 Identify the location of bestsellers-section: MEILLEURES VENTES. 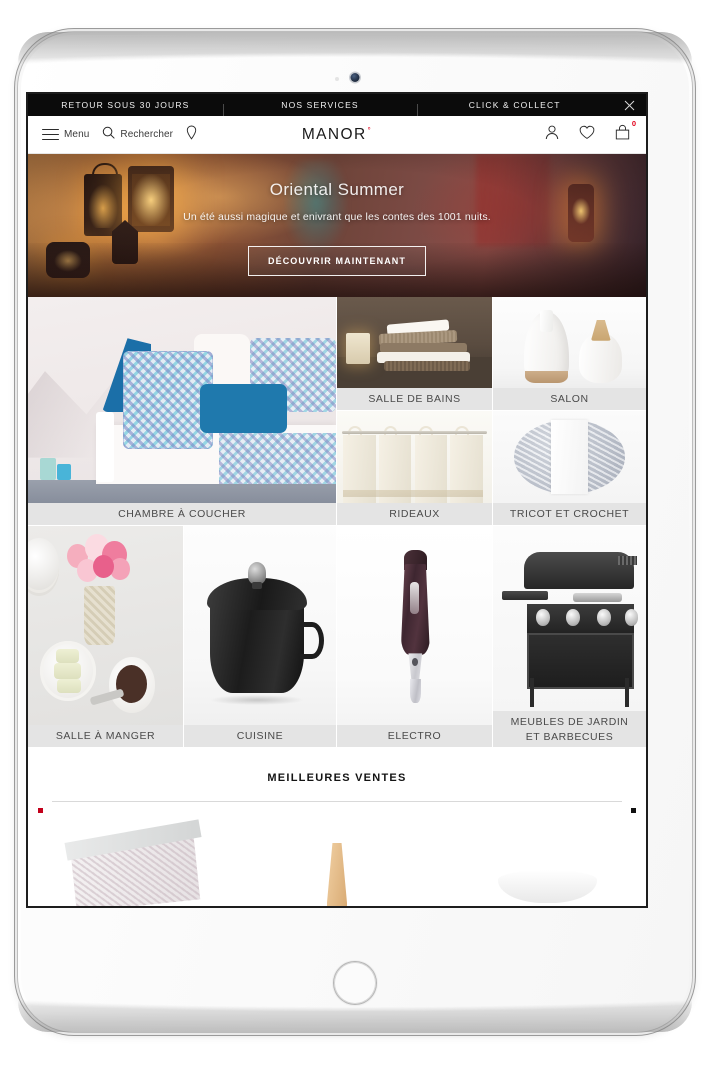
(337, 827).